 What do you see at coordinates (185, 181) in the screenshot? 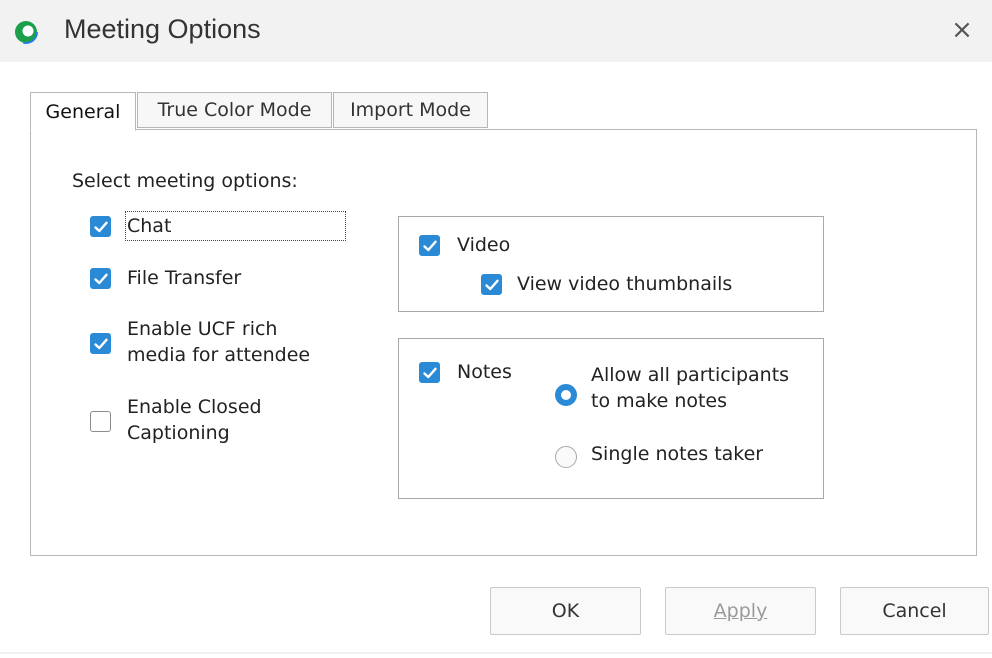
I see `section-label: Select meeting options:` at bounding box center [185, 181].